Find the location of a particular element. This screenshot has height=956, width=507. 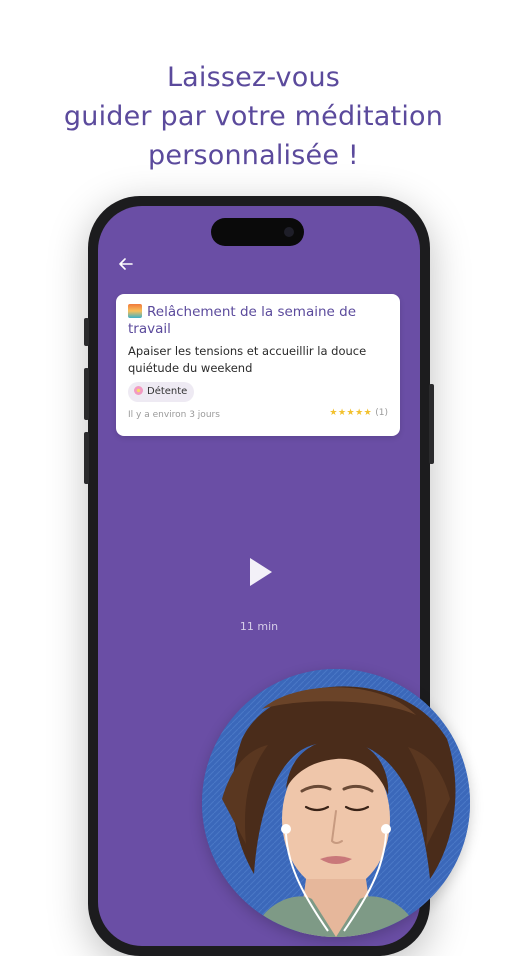

phone-volume-up is located at coordinates (86, 394).